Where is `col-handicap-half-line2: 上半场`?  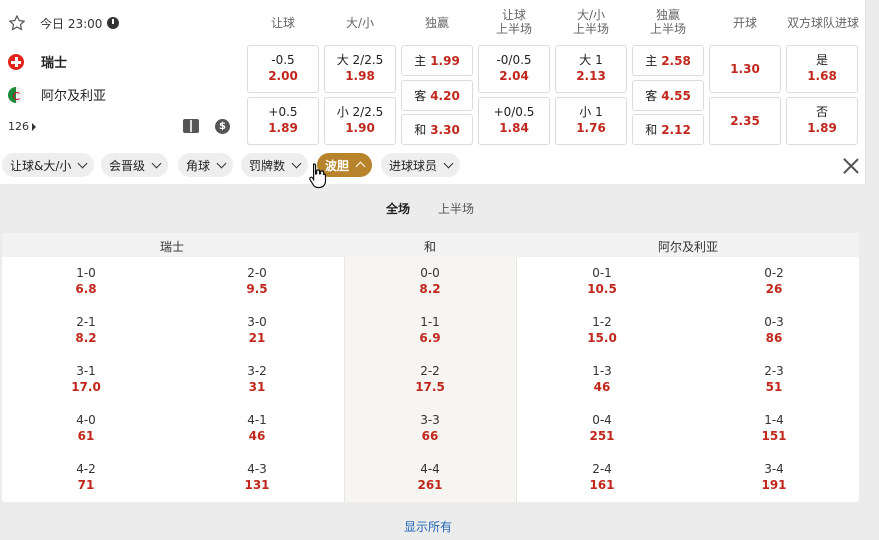 col-handicap-half-line2: 上半场 is located at coordinates (513, 29).